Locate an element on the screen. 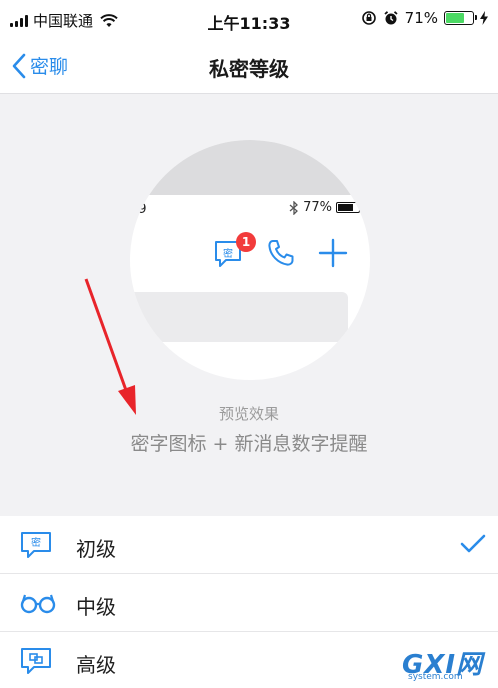 Image resolution: width=498 pixels, height=688 pixels. plus-icon is located at coordinates (333, 253).